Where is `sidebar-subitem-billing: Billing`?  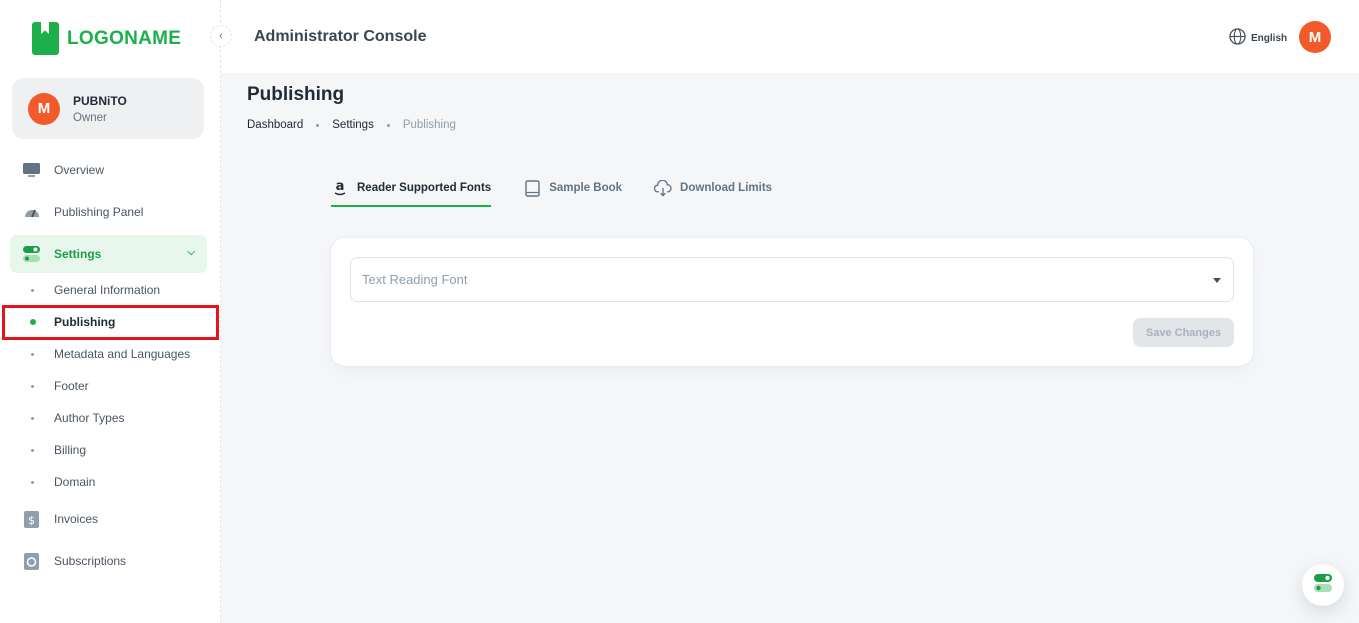
sidebar-subitem-billing: Billing is located at coordinates (110, 450).